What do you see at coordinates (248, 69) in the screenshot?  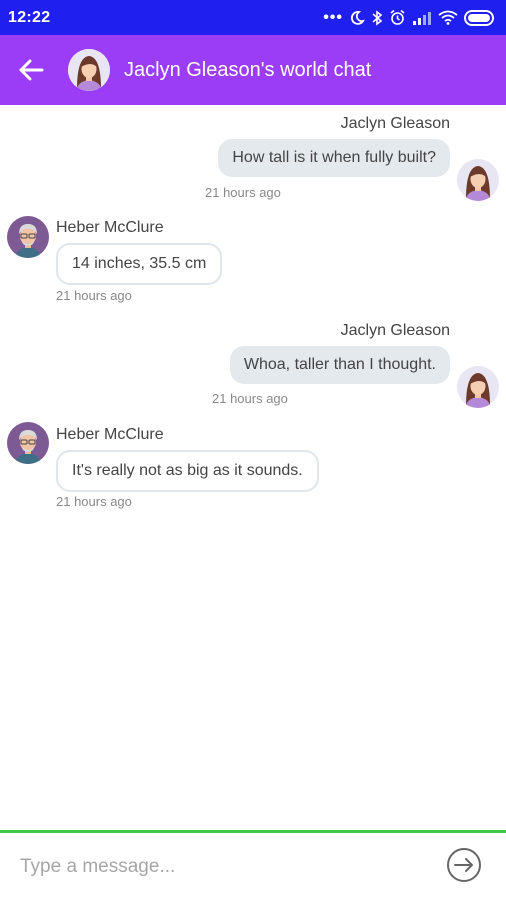 I see `chat-title: Jaclyn Gleason's world chat` at bounding box center [248, 69].